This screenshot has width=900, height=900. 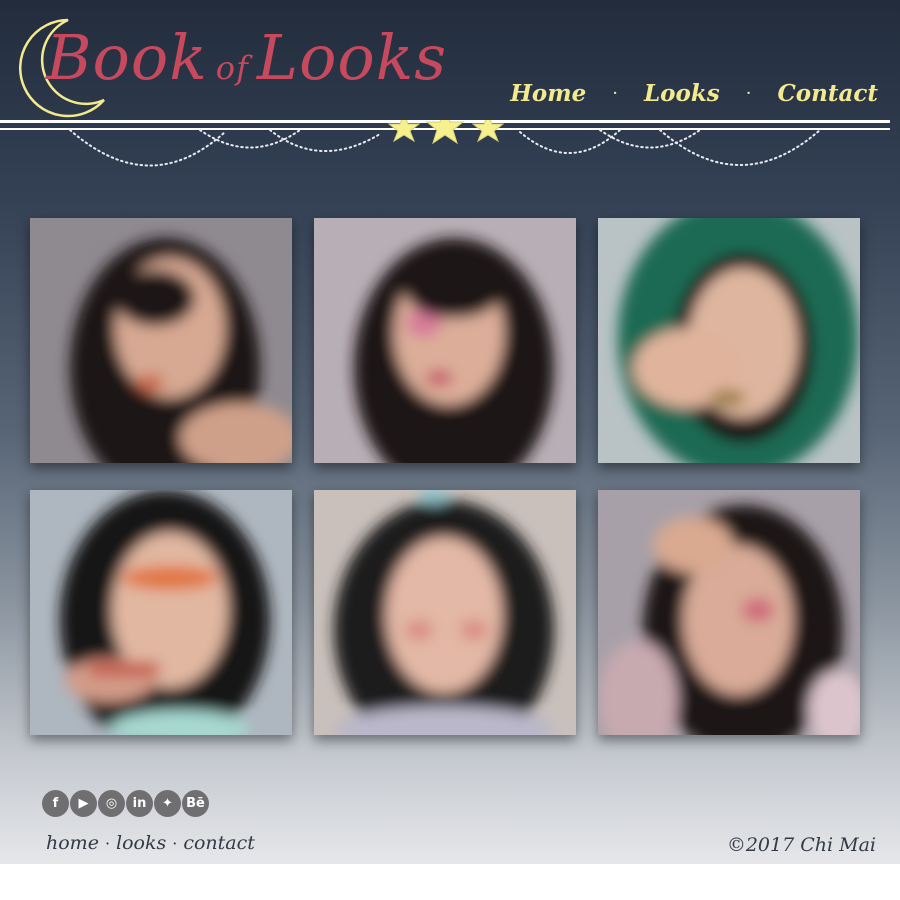 I want to click on logo-word-of: of, so click(x=232, y=68).